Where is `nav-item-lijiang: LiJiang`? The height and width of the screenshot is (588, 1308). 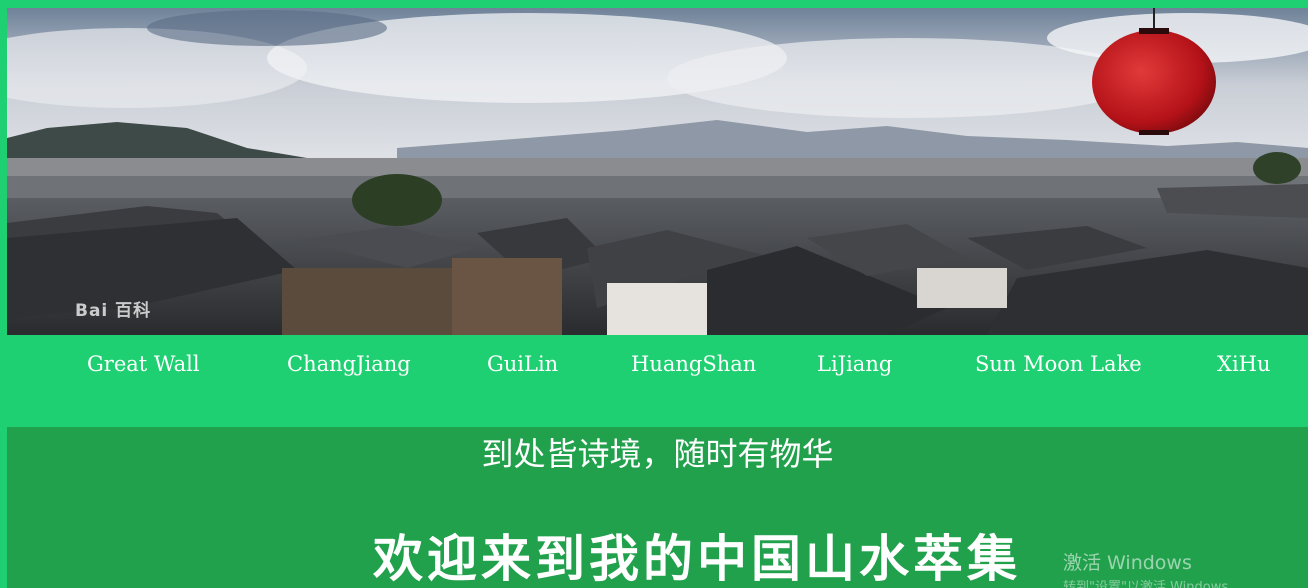
nav-item-lijiang: LiJiang is located at coordinates (854, 364).